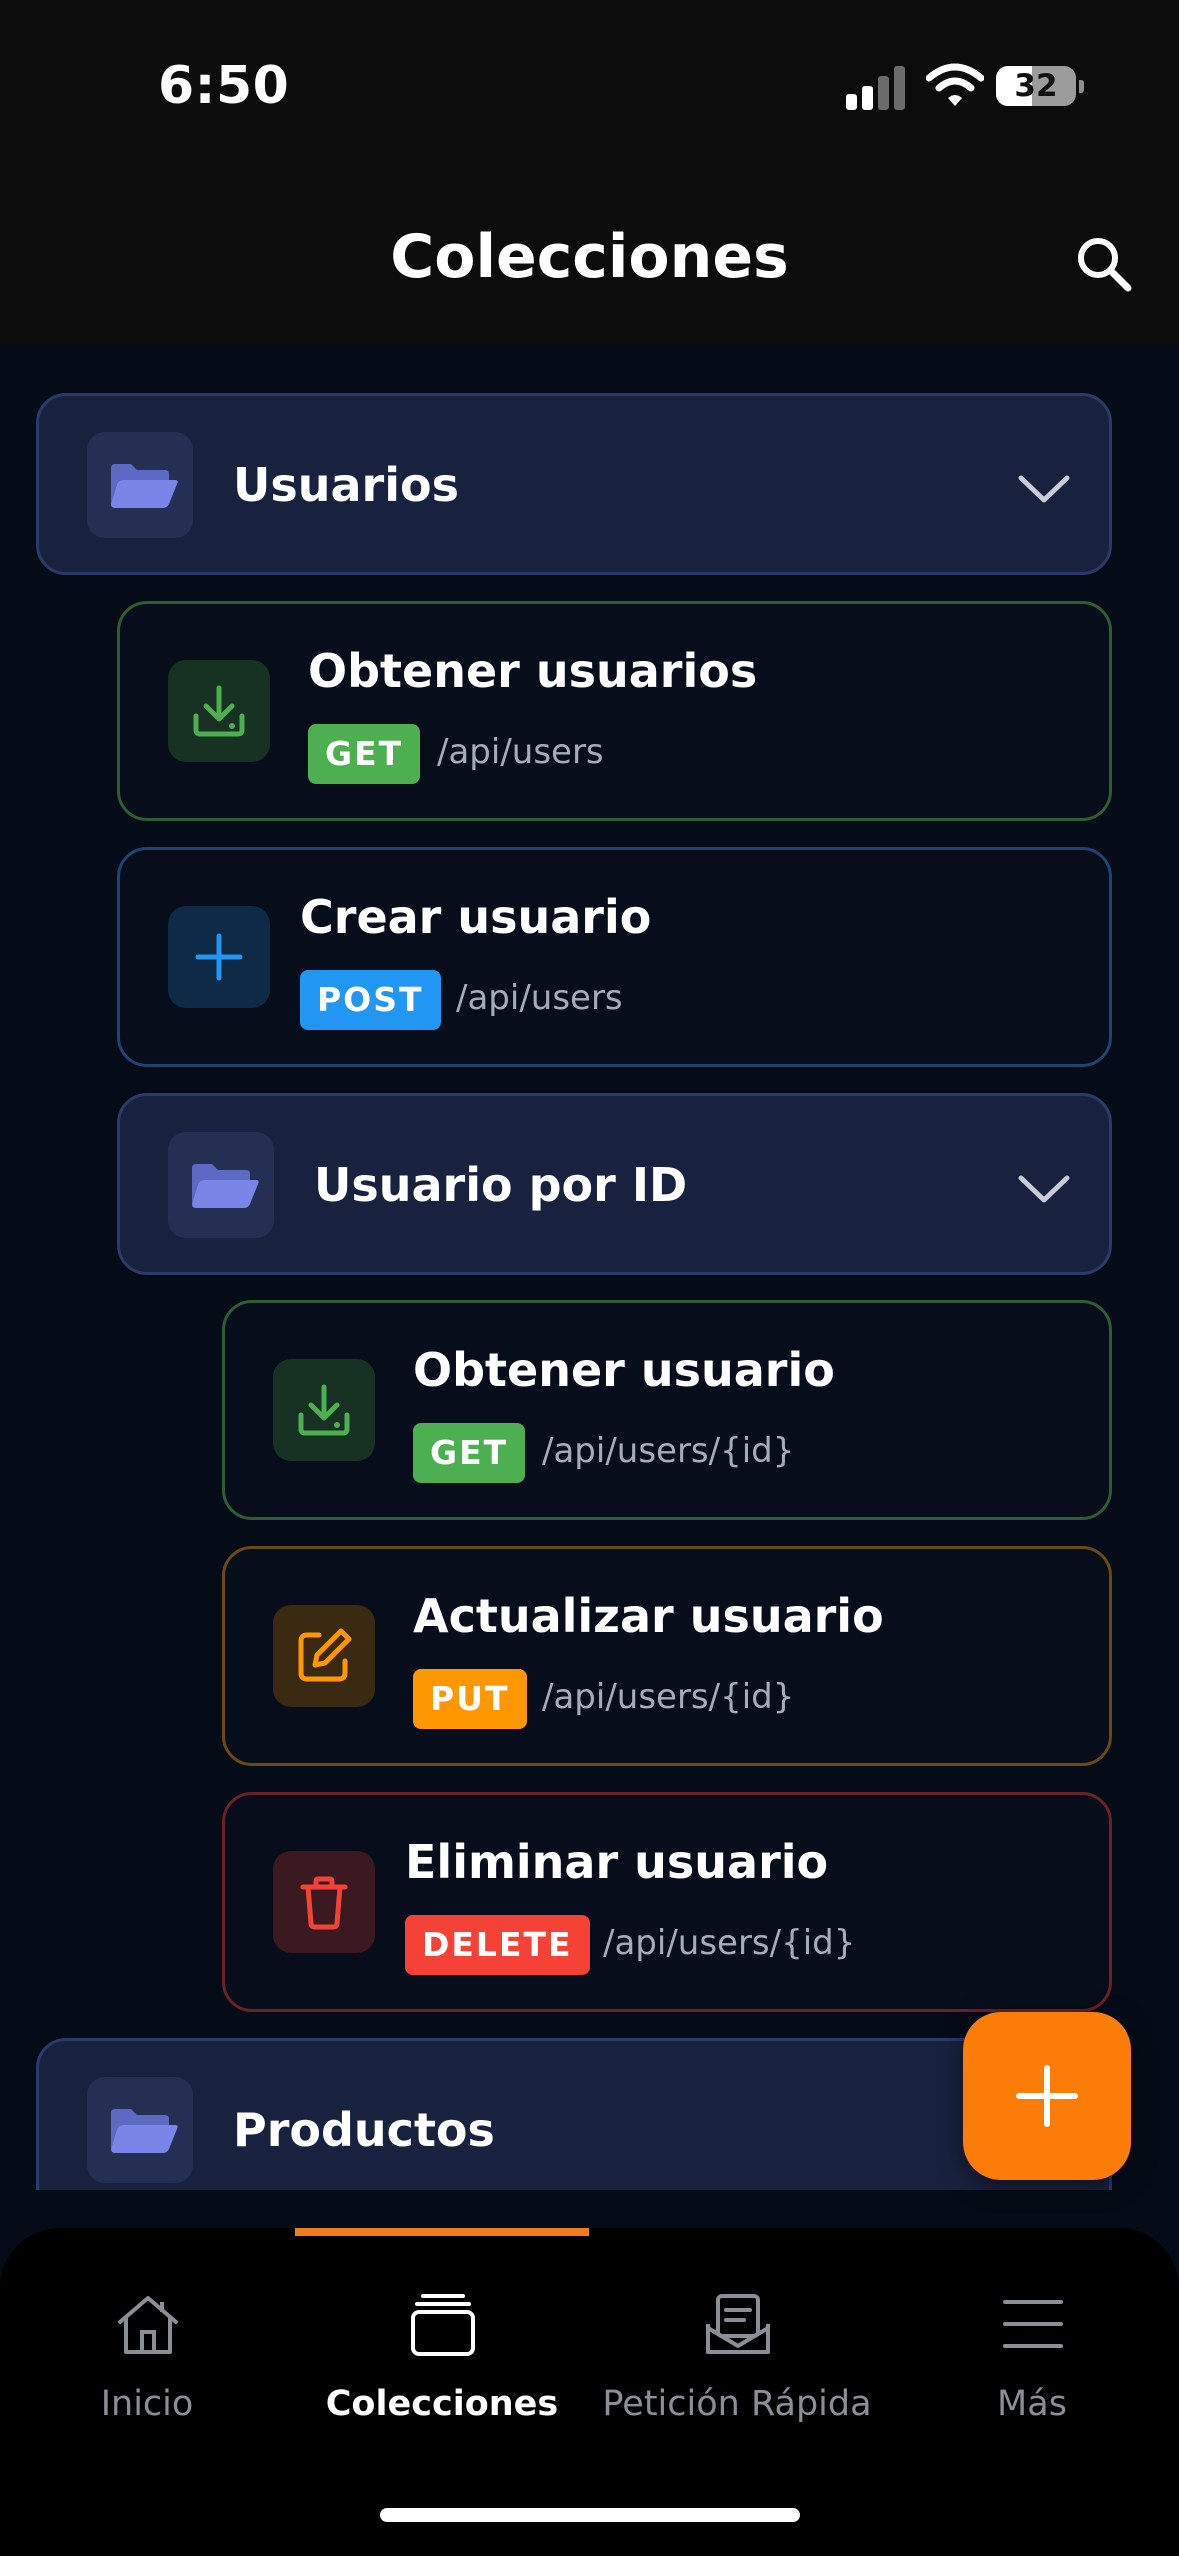 The height and width of the screenshot is (2556, 1179). Describe the element at coordinates (648, 1616) in the screenshot. I see `request-title: Actualizar usuario` at that location.